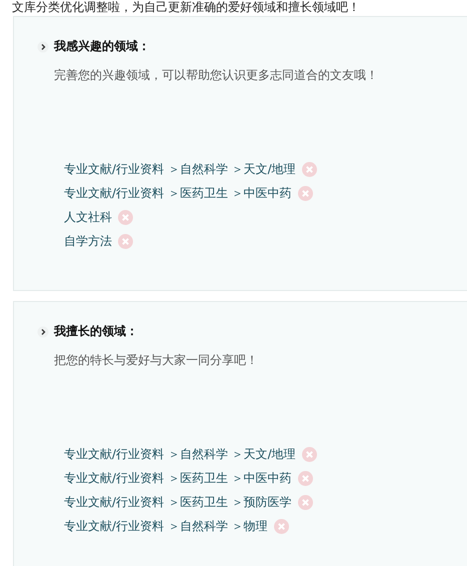 The image size is (467, 566). I want to click on section-title: 我擅长的领域：, so click(96, 331).